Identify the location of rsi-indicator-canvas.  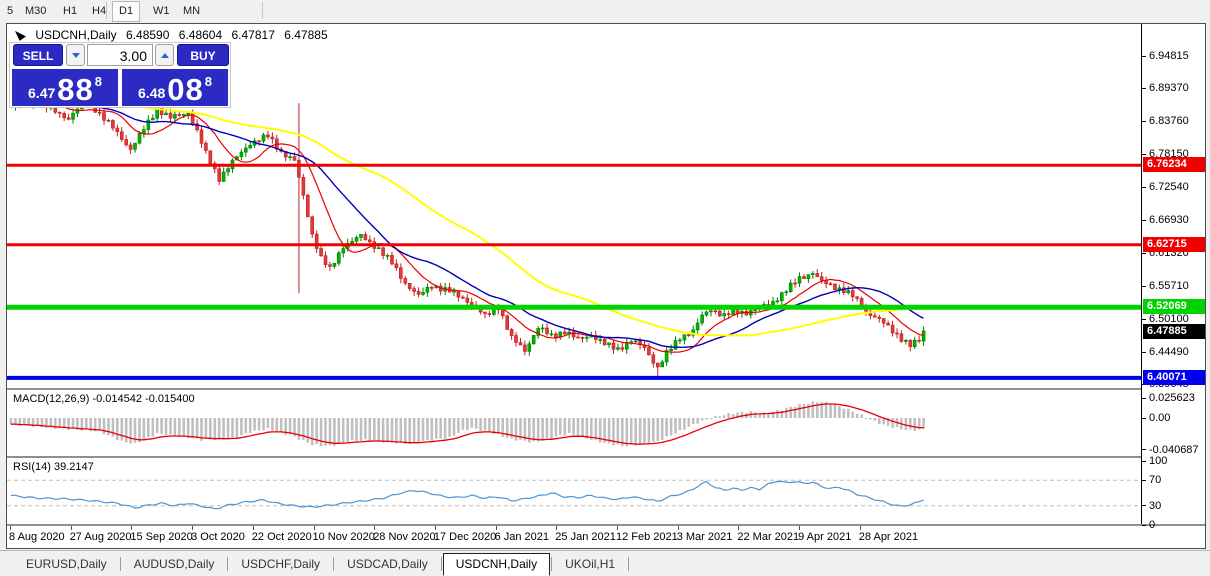
(574, 491).